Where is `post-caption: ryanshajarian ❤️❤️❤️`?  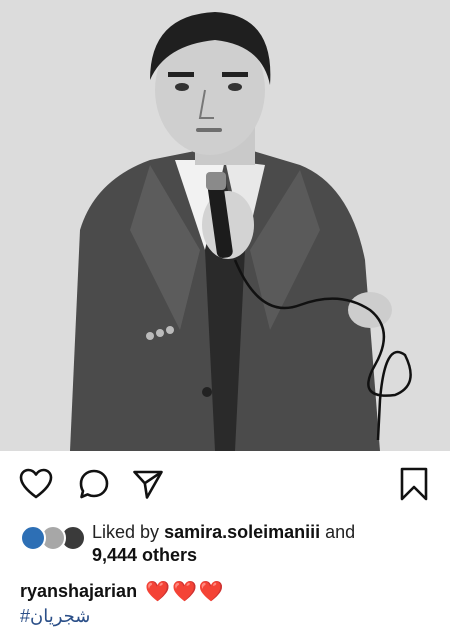 post-caption: ryanshajarian ❤️❤️❤️ is located at coordinates (123, 591).